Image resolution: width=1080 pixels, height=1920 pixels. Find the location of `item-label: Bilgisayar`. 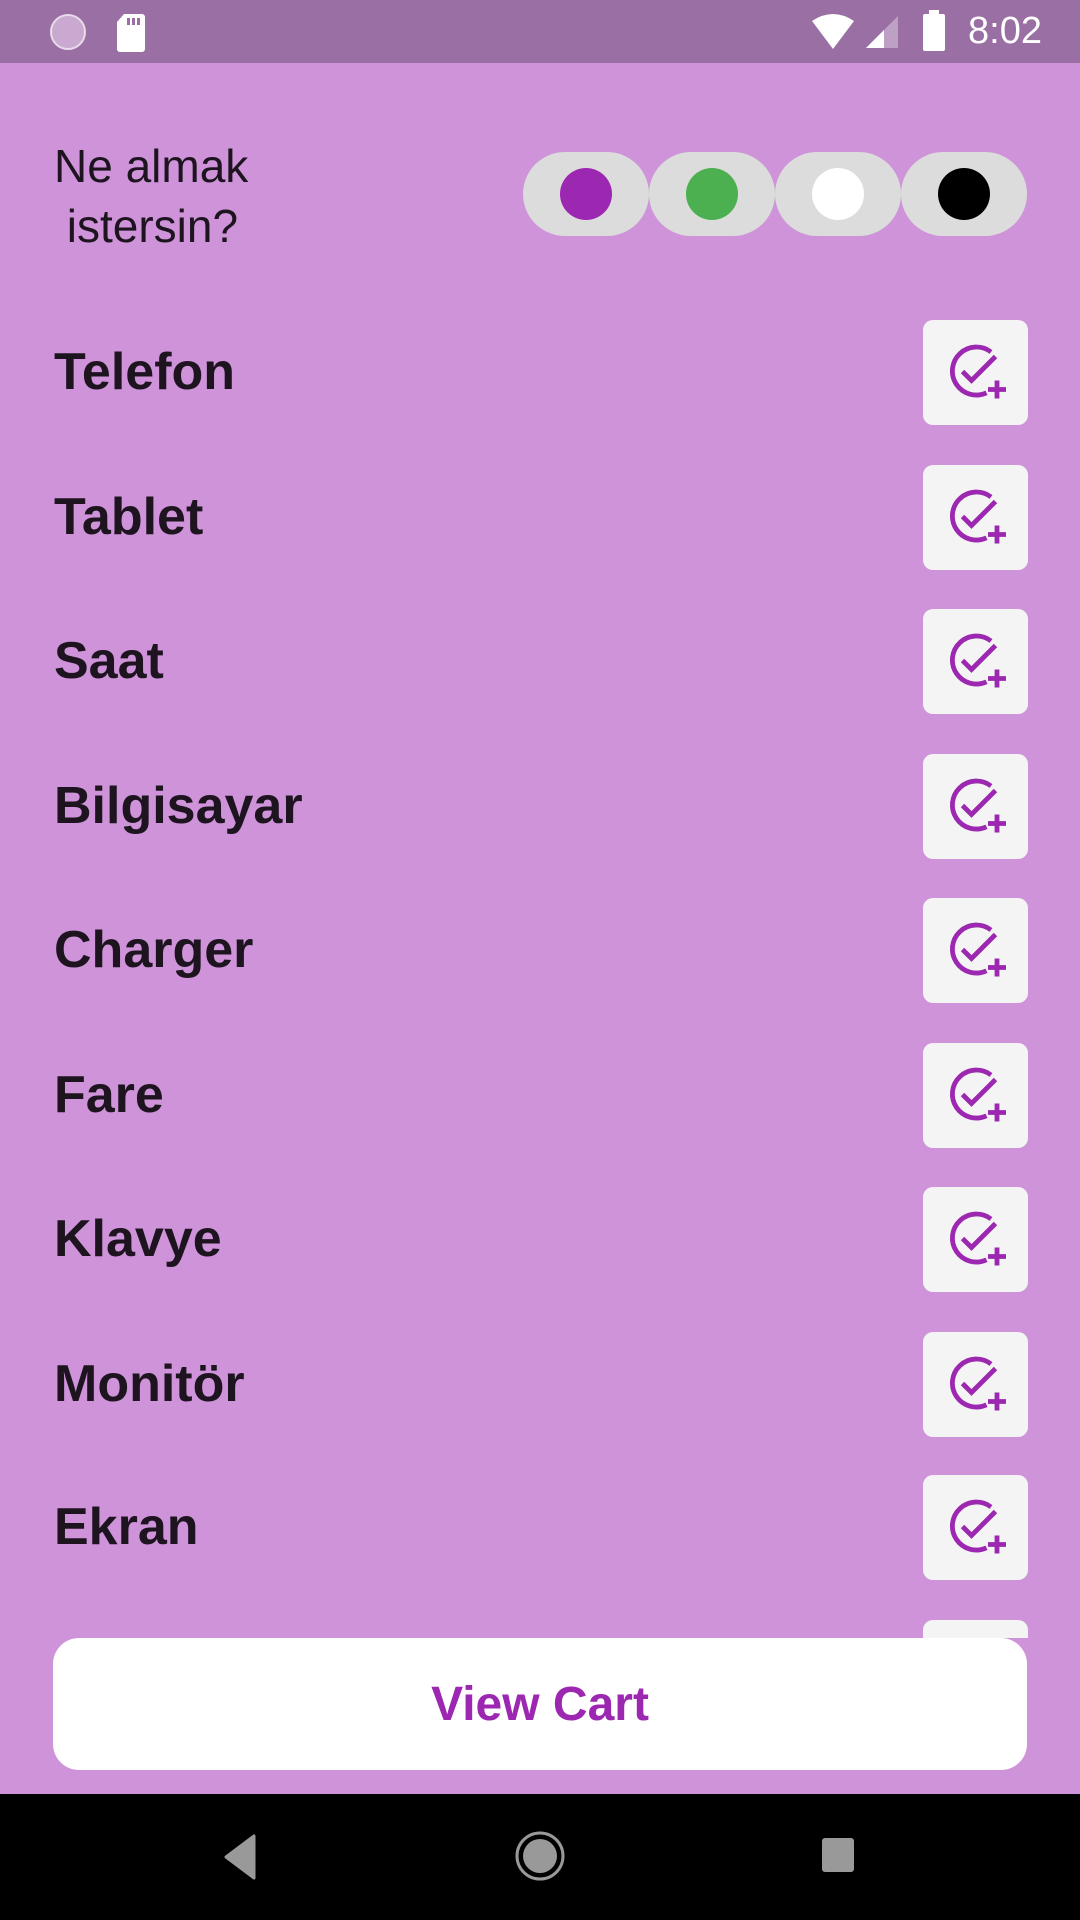

item-label: Bilgisayar is located at coordinates (178, 806).